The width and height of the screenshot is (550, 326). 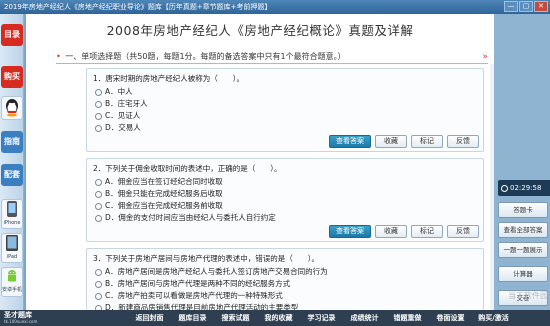 I want to click on iphone-button: iPhone, so click(x=12, y=214).